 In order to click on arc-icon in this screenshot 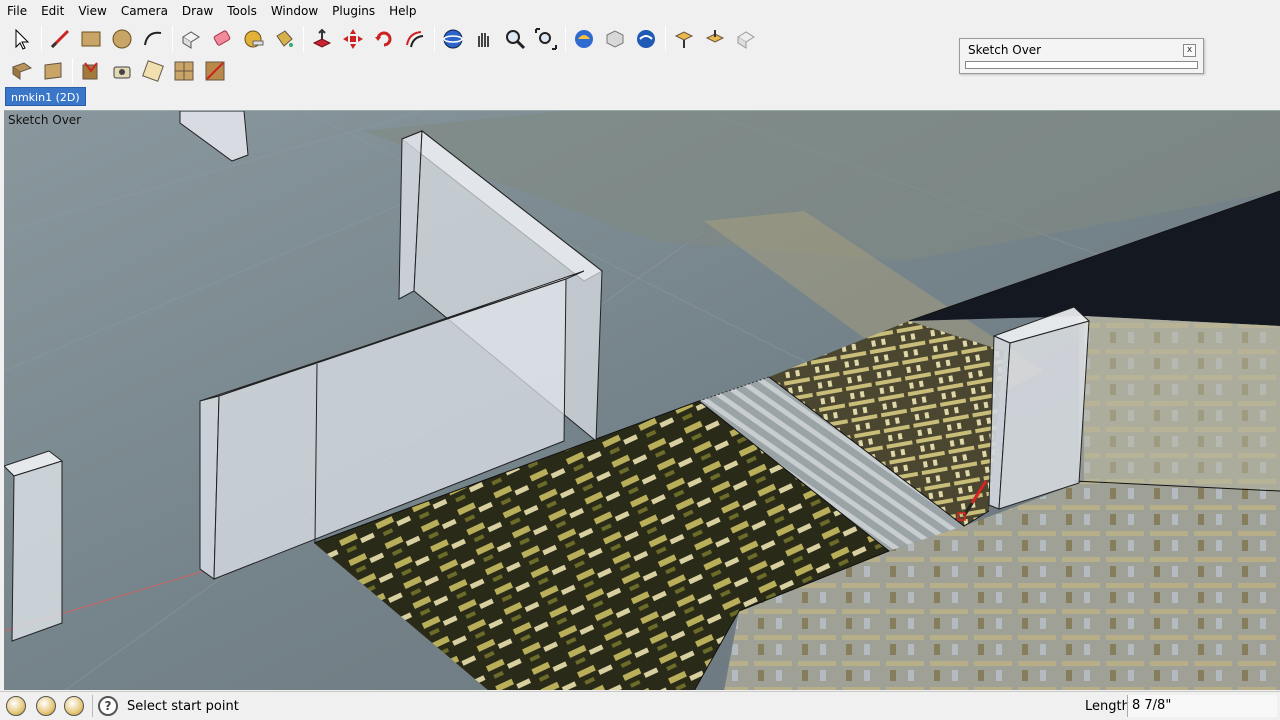, I will do `click(153, 39)`.